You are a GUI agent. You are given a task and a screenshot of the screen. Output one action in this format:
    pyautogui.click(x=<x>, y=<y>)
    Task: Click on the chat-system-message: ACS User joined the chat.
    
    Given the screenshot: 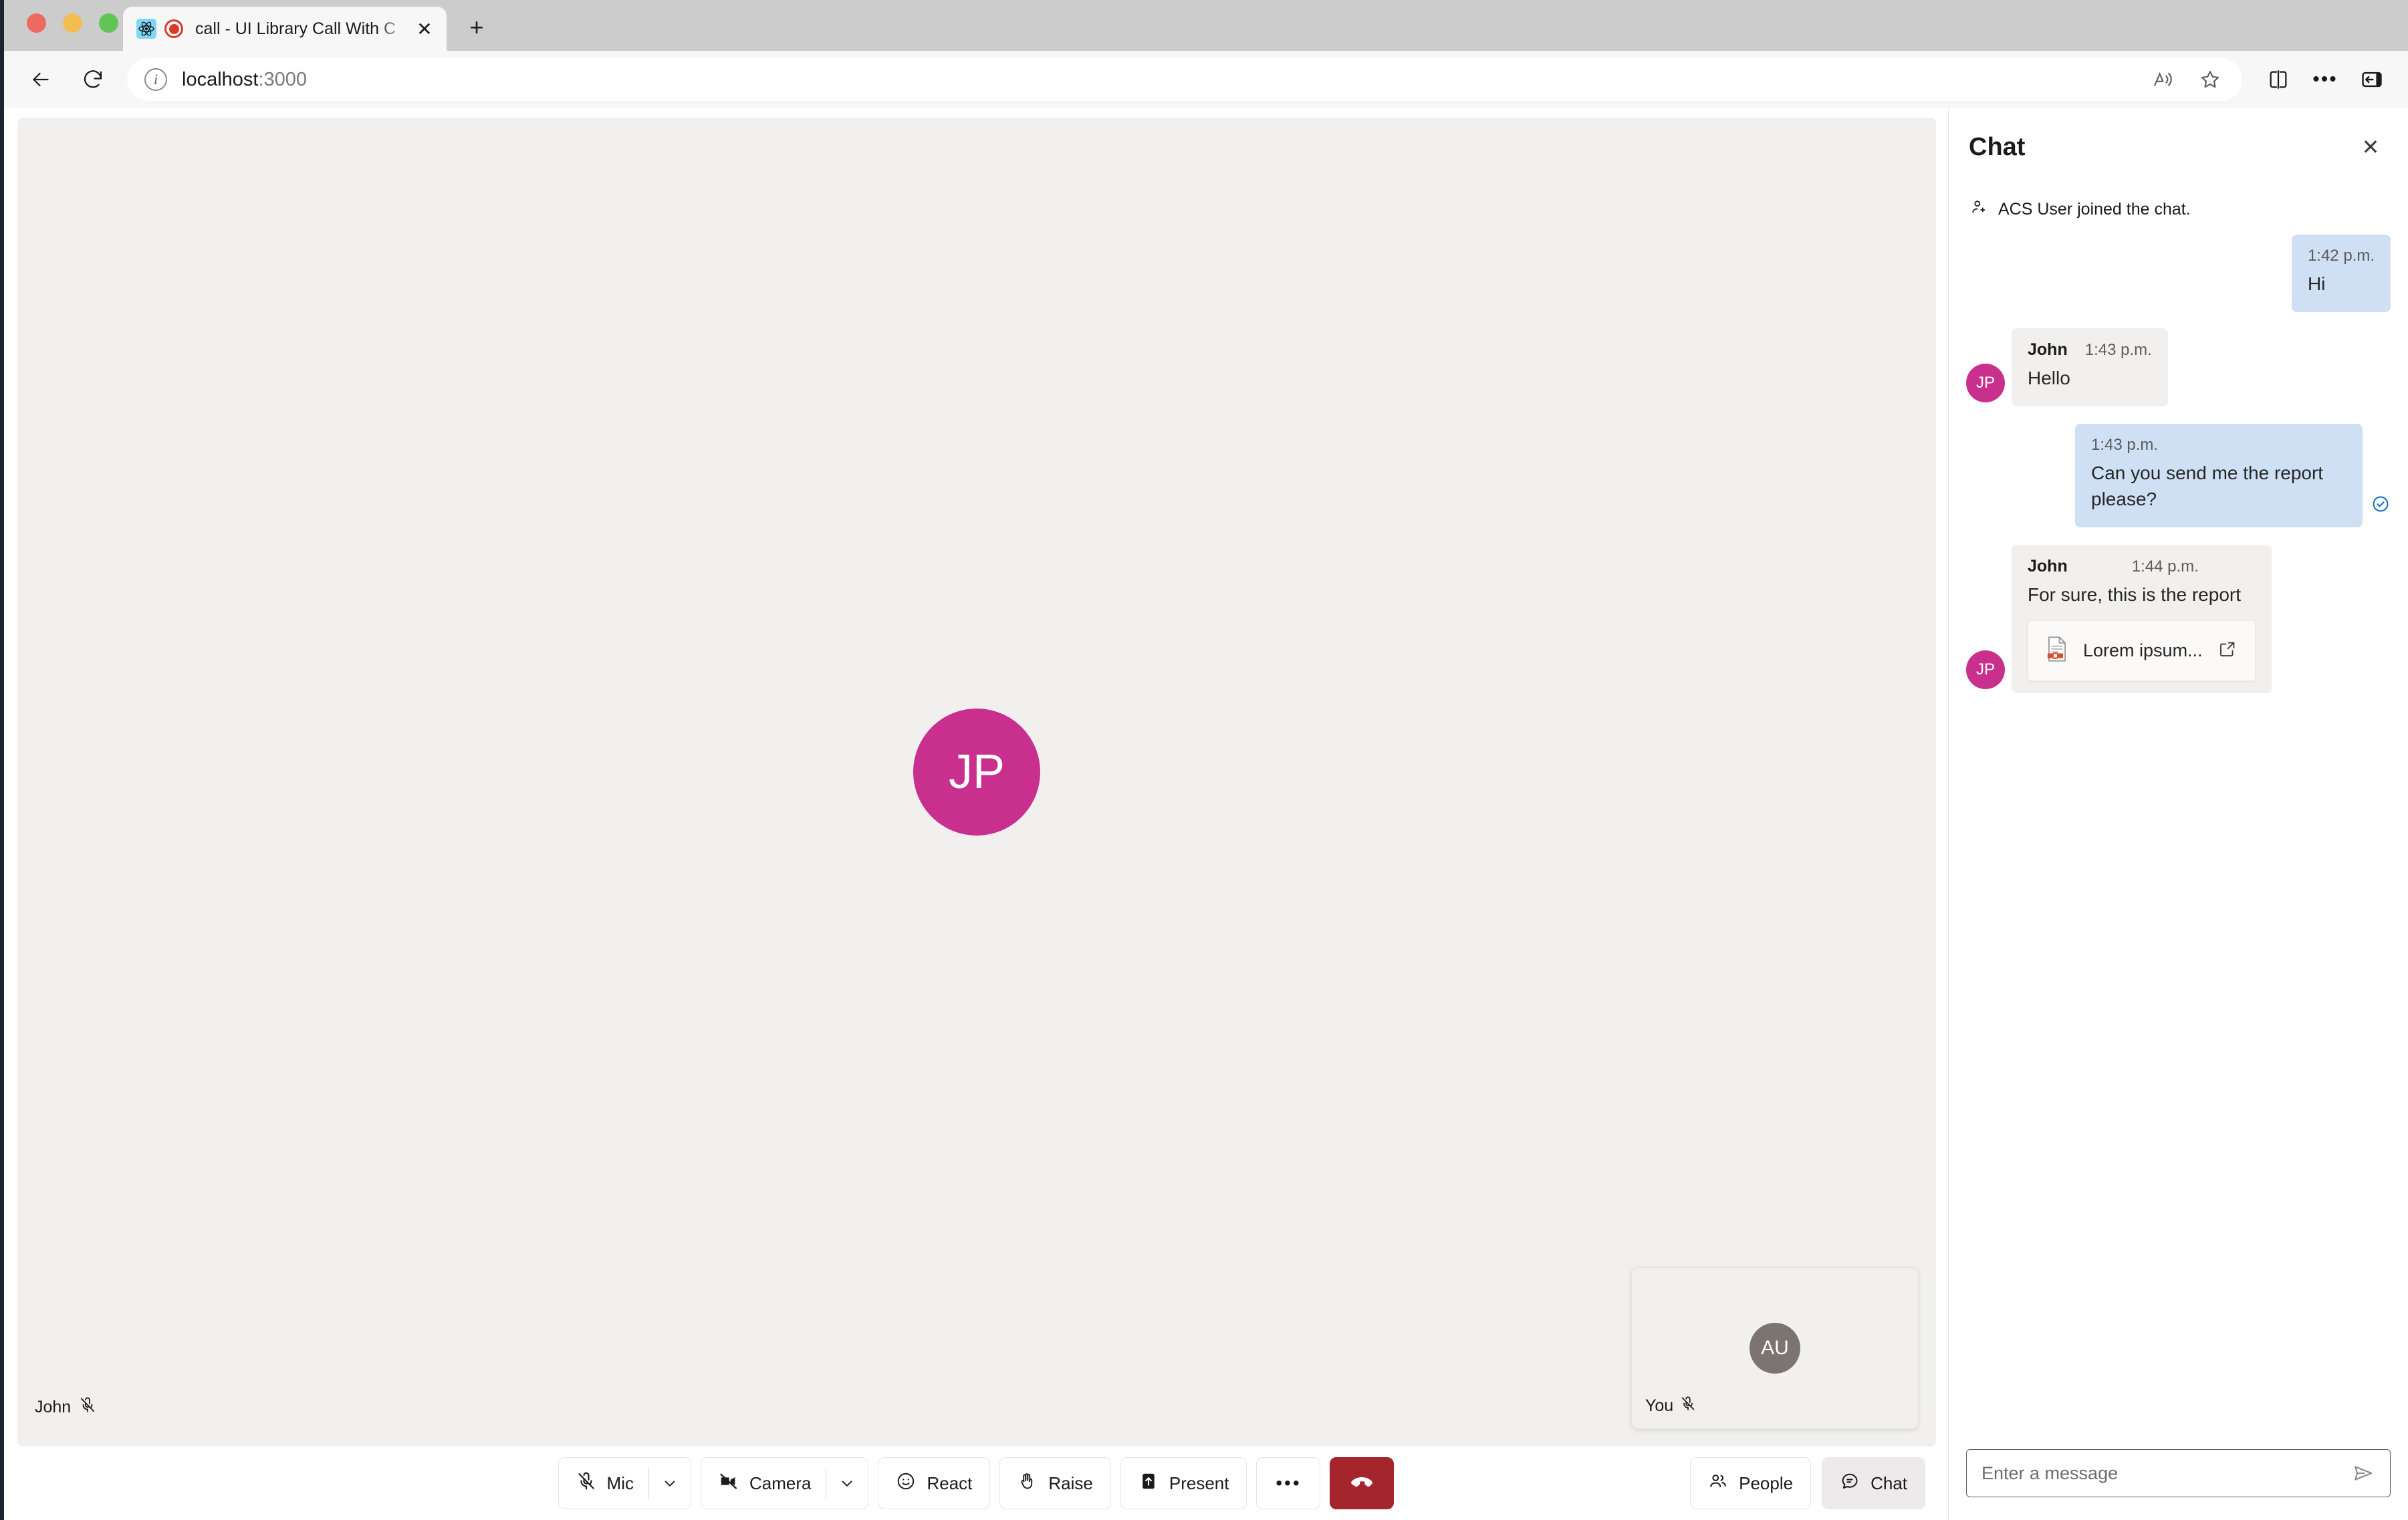 What is the action you would take?
    pyautogui.click(x=2180, y=209)
    